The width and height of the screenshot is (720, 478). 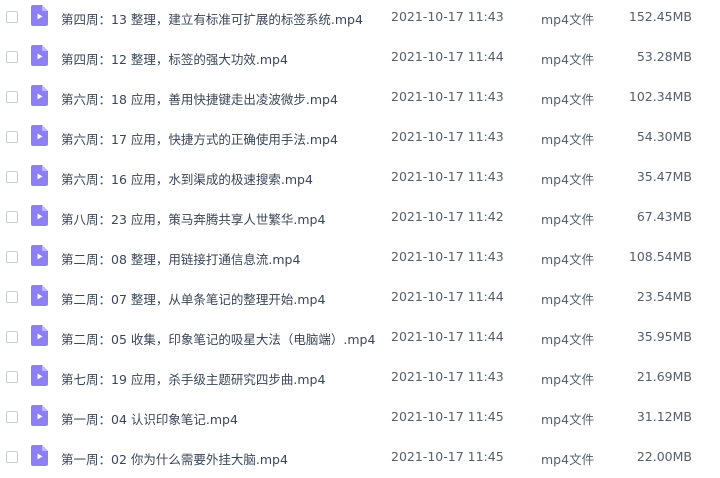 I want to click on file-size: 35.95MB, so click(x=664, y=336).